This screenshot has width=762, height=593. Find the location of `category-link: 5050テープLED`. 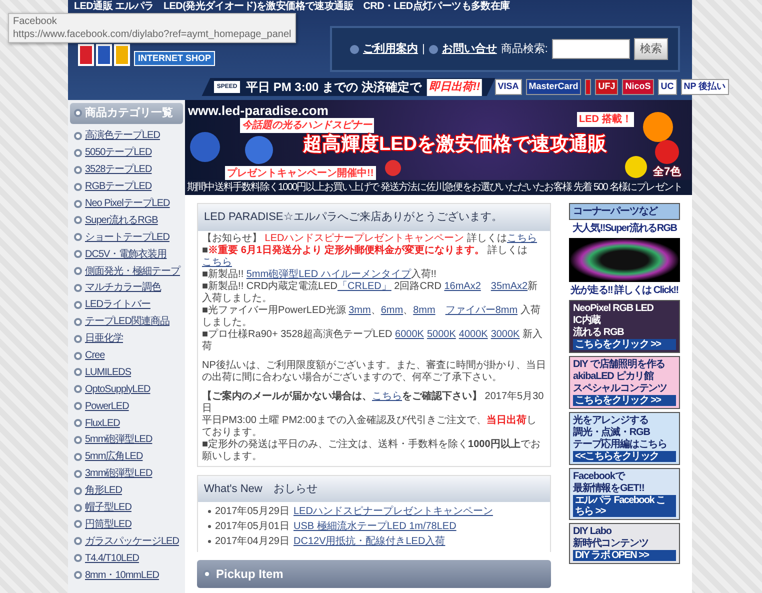

category-link: 5050テープLED is located at coordinates (118, 152).